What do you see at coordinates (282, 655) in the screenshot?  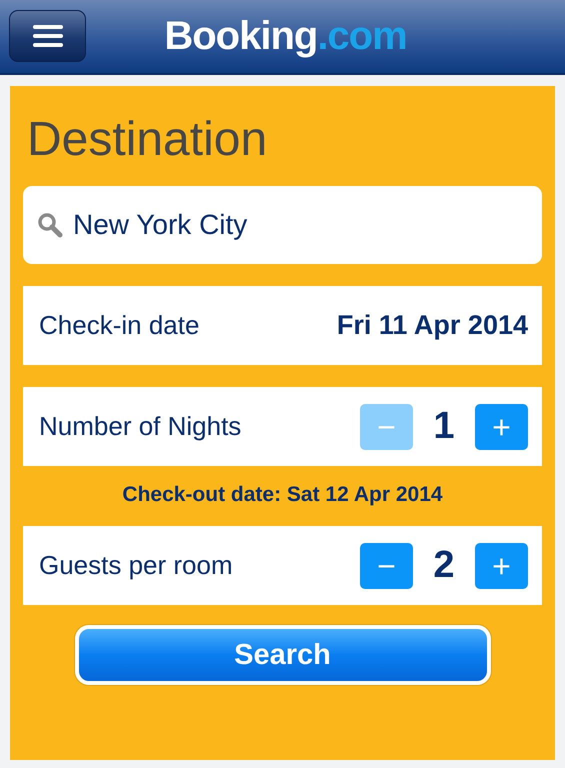 I see `search-button: Search` at bounding box center [282, 655].